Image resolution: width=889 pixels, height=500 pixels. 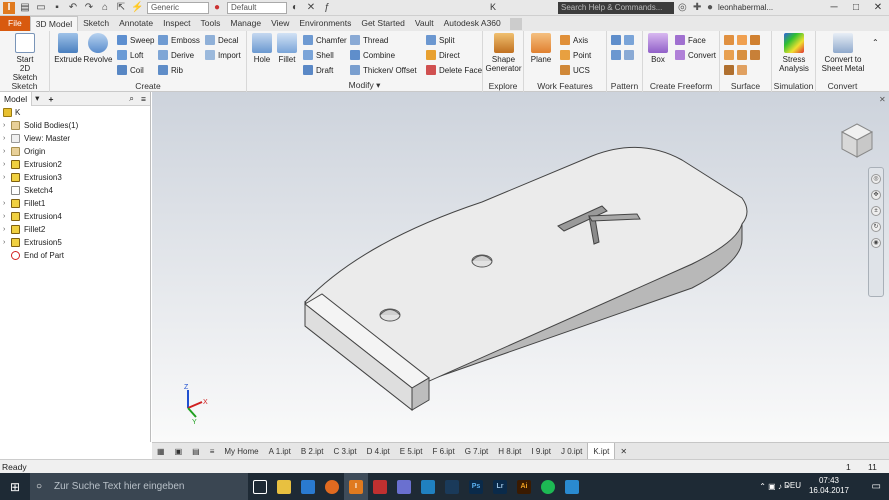 What do you see at coordinates (130, 55) in the screenshot?
I see `loft-button: Loft` at bounding box center [130, 55].